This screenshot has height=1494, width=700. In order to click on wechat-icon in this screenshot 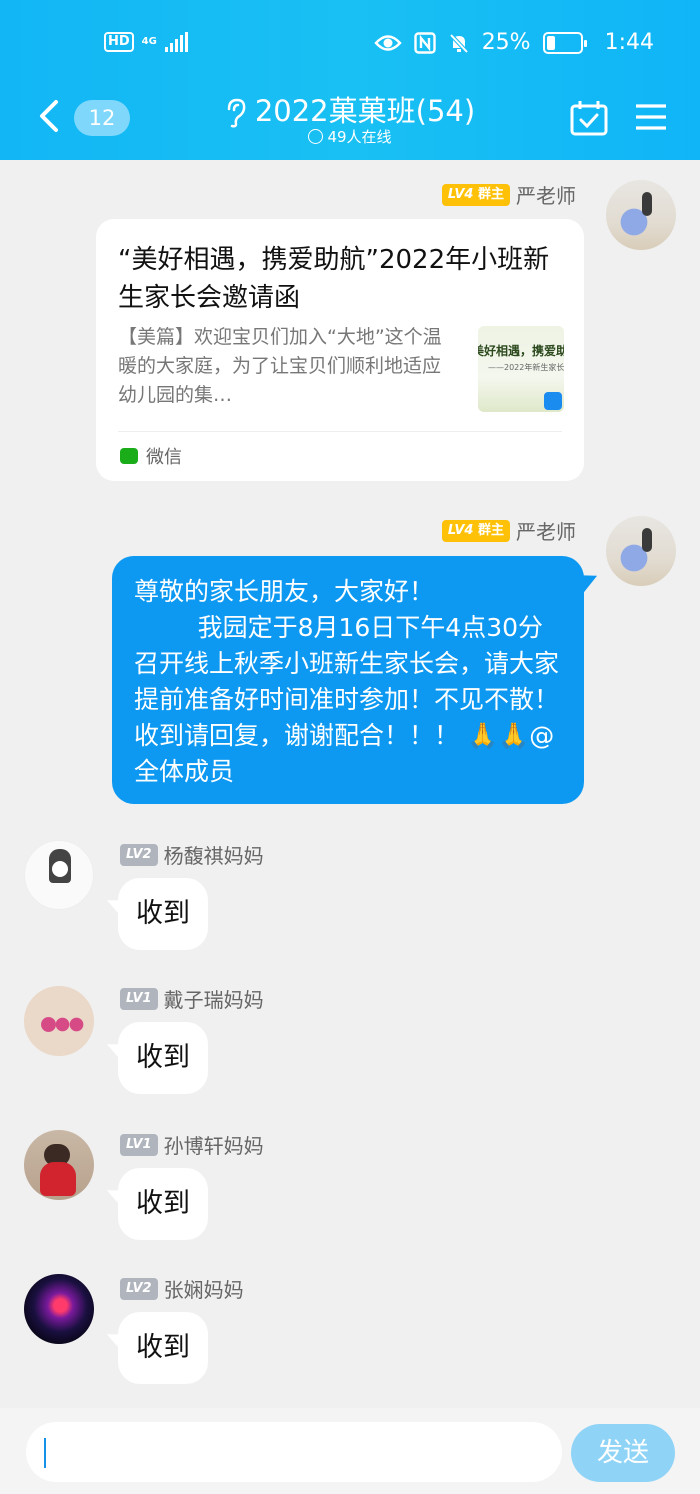, I will do `click(129, 456)`.